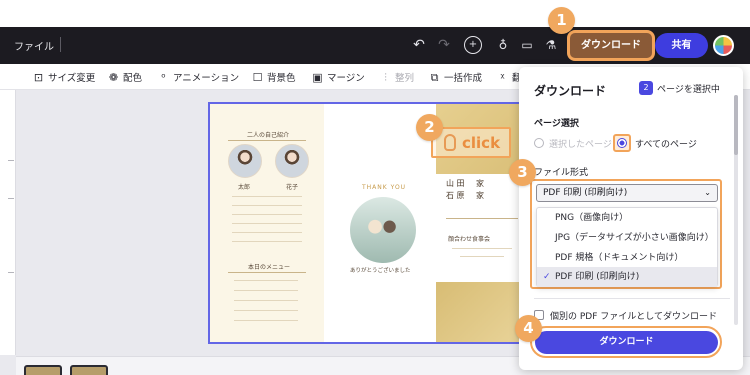 Image resolution: width=750 pixels, height=375 pixels. I want to click on family-name-2: 石 原, so click(455, 195).